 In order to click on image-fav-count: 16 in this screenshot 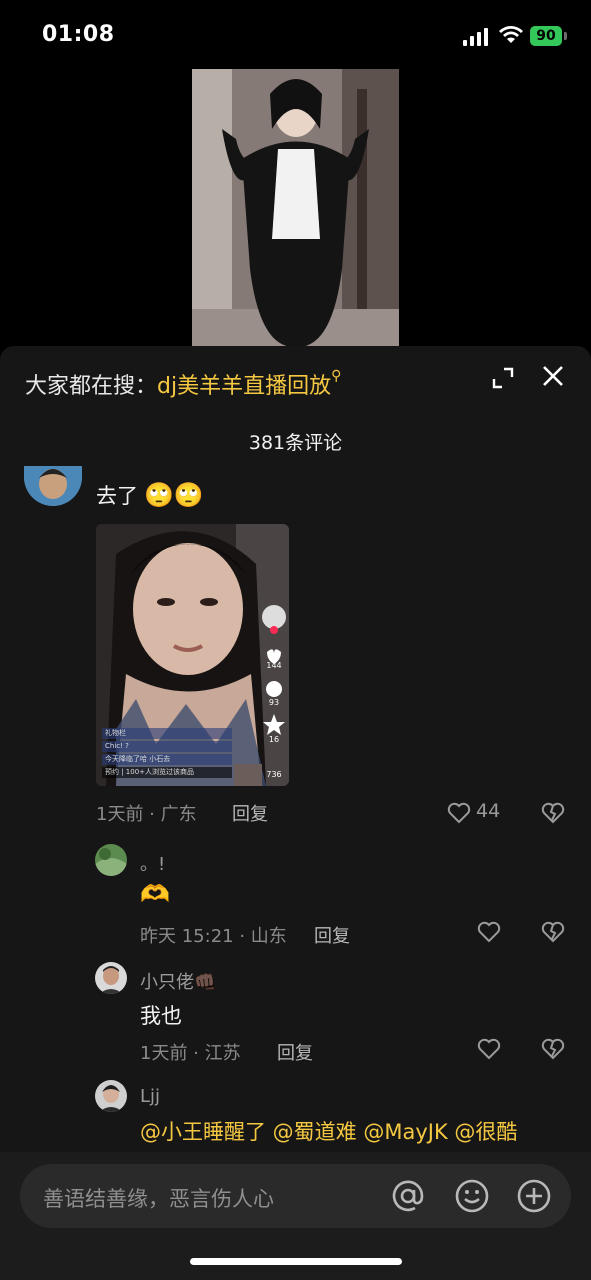, I will do `click(274, 739)`.